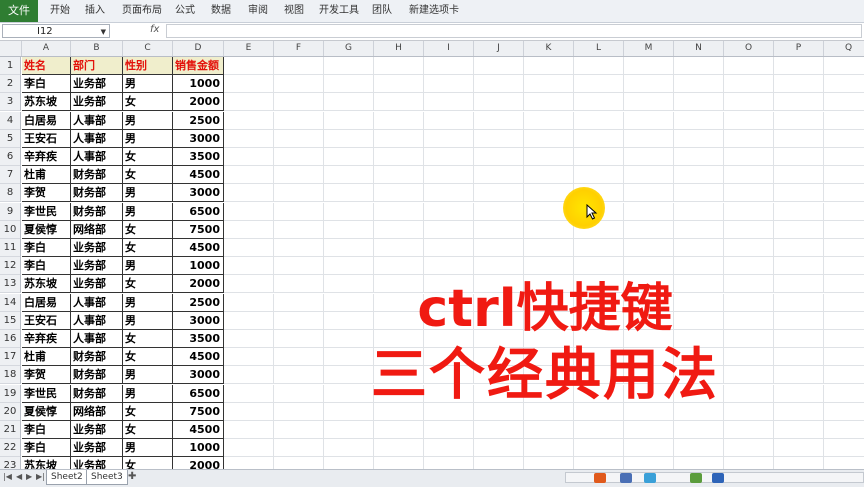  What do you see at coordinates (514, 31) in the screenshot?
I see `formula-input` at bounding box center [514, 31].